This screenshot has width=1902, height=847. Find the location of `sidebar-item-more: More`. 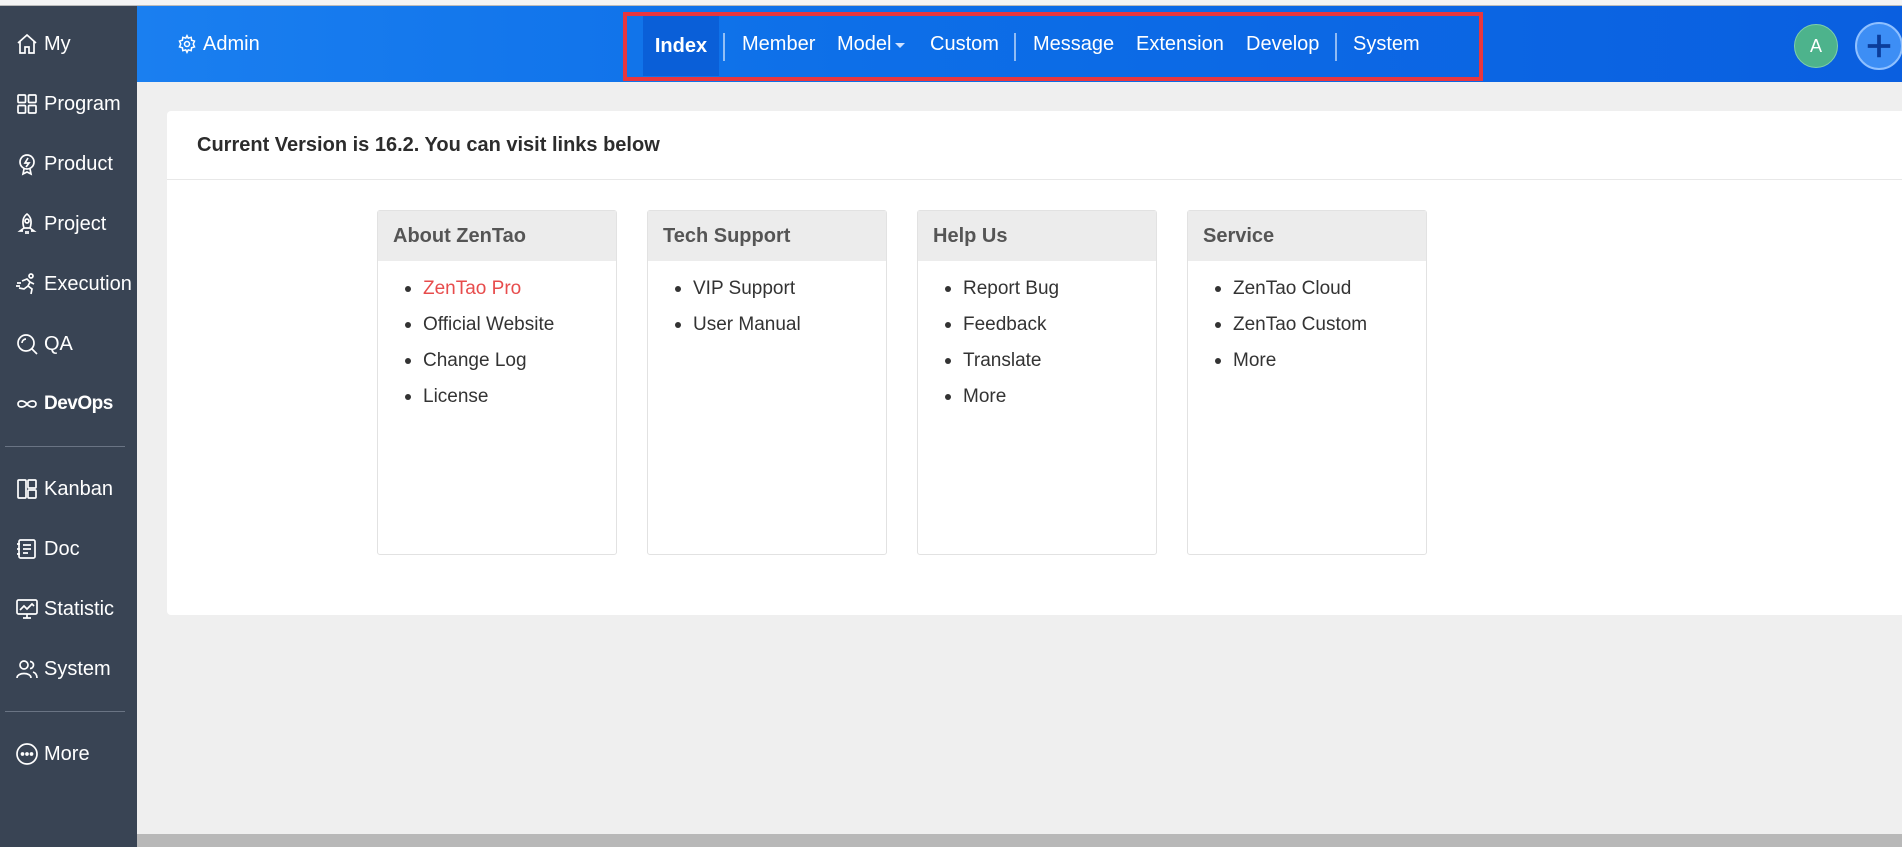

sidebar-item-more: More is located at coordinates (68, 754).